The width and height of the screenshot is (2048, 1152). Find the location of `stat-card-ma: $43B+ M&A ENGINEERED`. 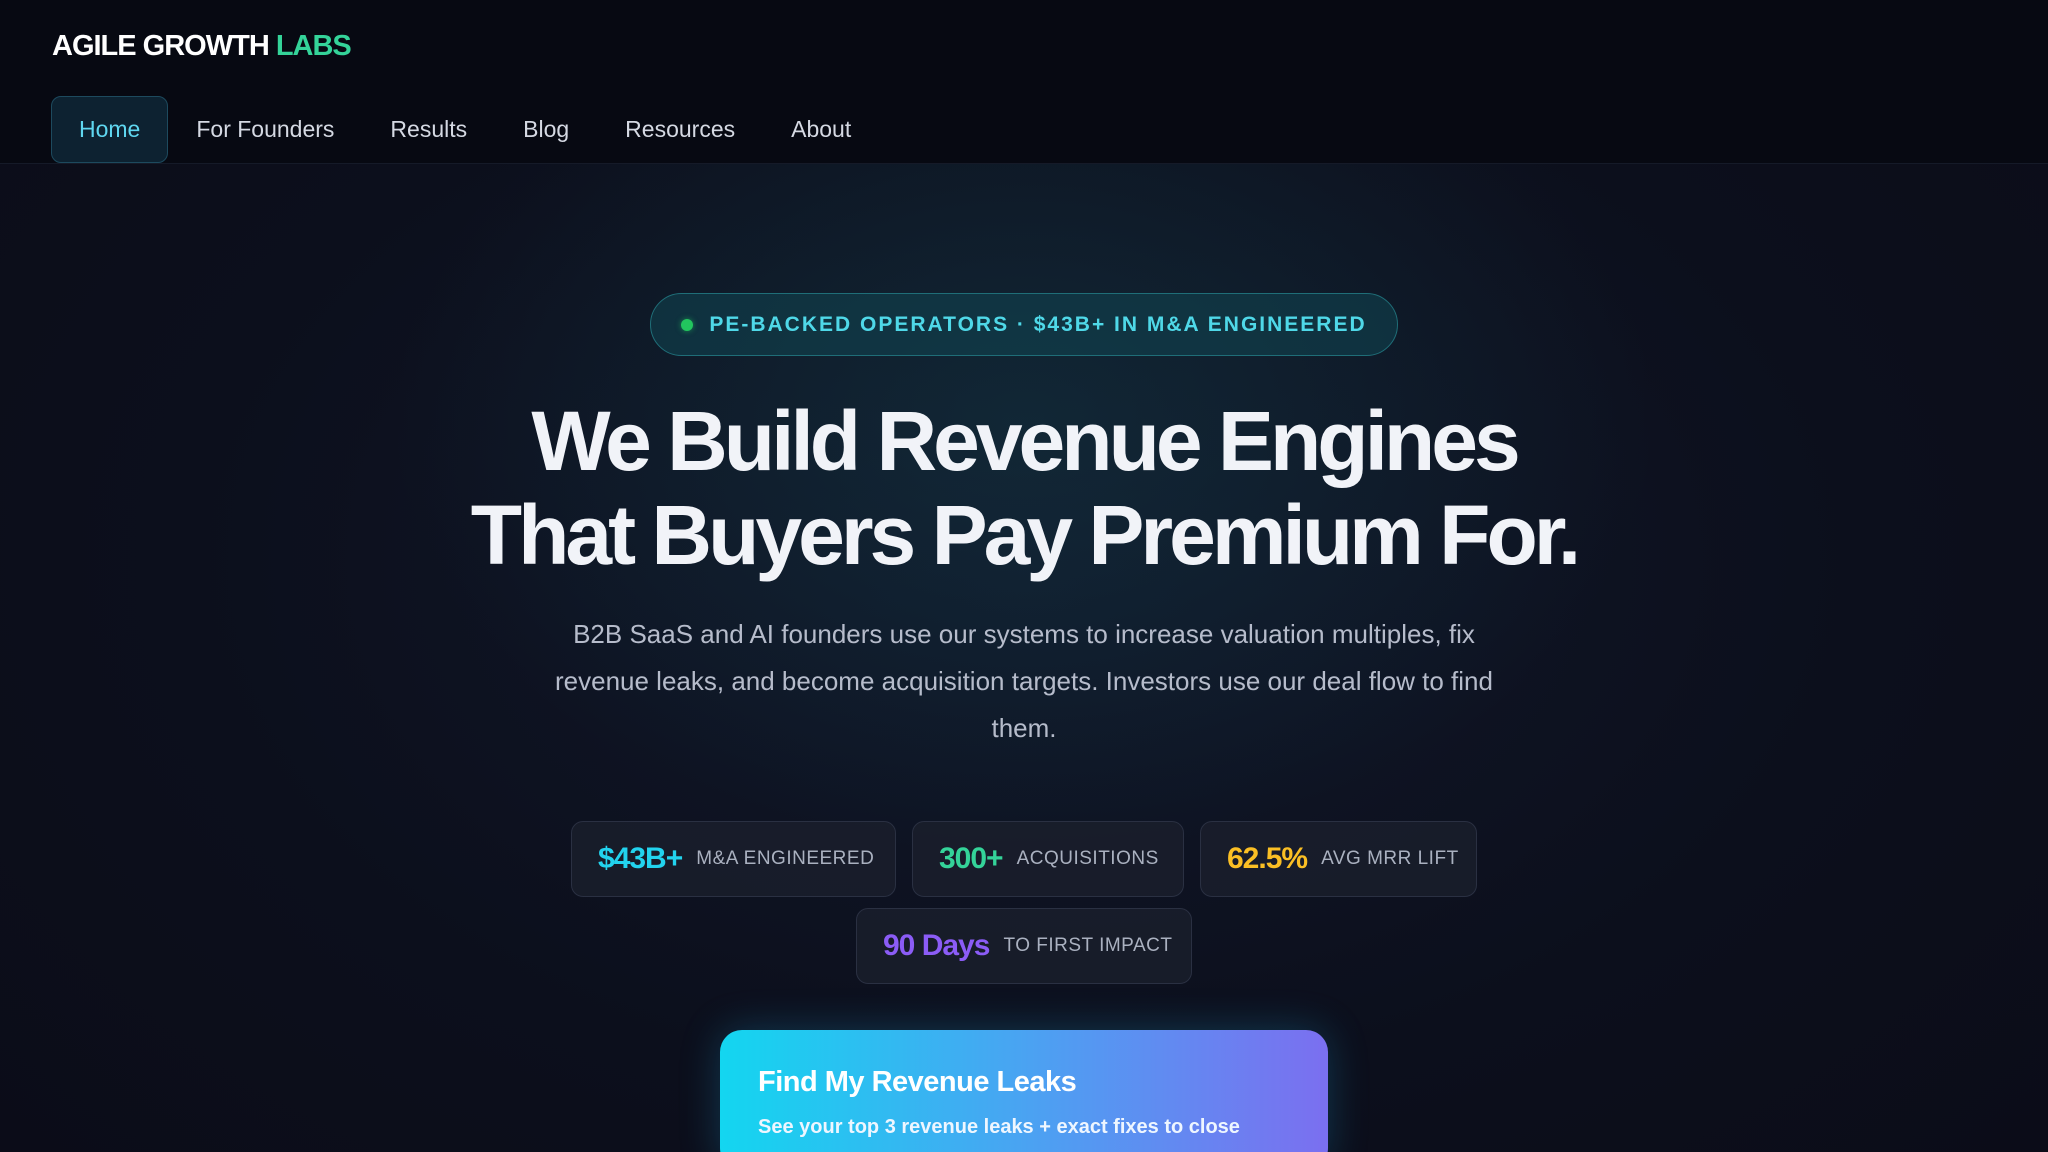

stat-card-ma: $43B+ M&A ENGINEERED is located at coordinates (733, 859).